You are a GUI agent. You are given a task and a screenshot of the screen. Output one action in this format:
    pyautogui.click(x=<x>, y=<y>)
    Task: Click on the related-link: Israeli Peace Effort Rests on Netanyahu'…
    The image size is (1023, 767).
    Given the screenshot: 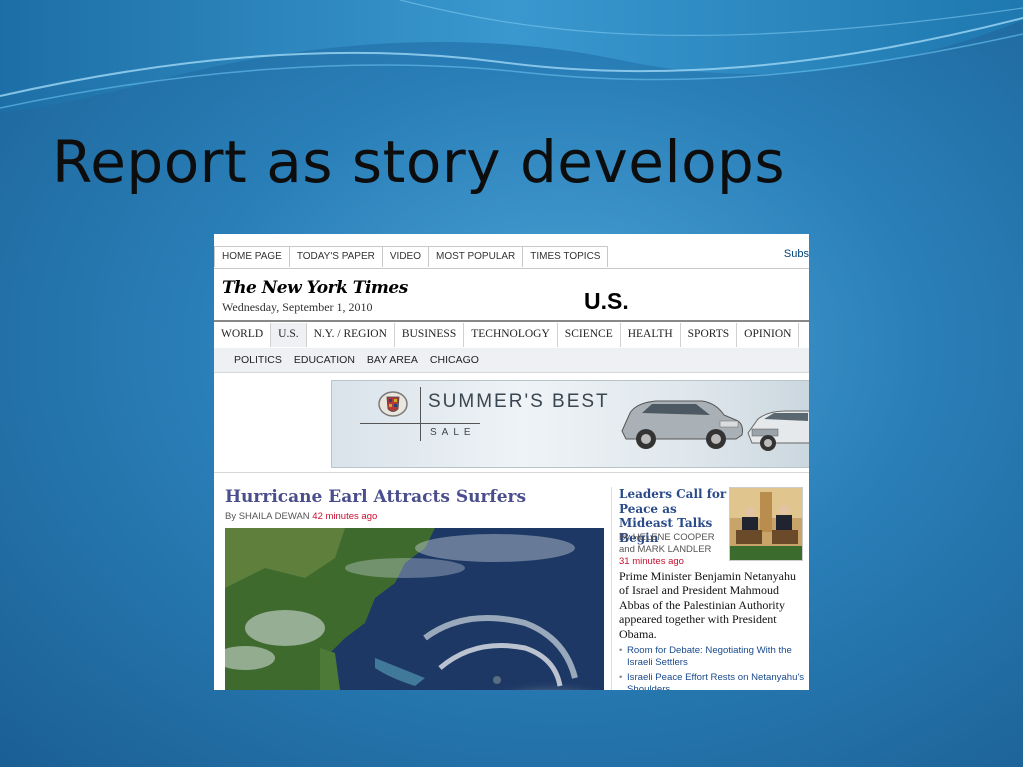 What is the action you would take?
    pyautogui.click(x=714, y=681)
    